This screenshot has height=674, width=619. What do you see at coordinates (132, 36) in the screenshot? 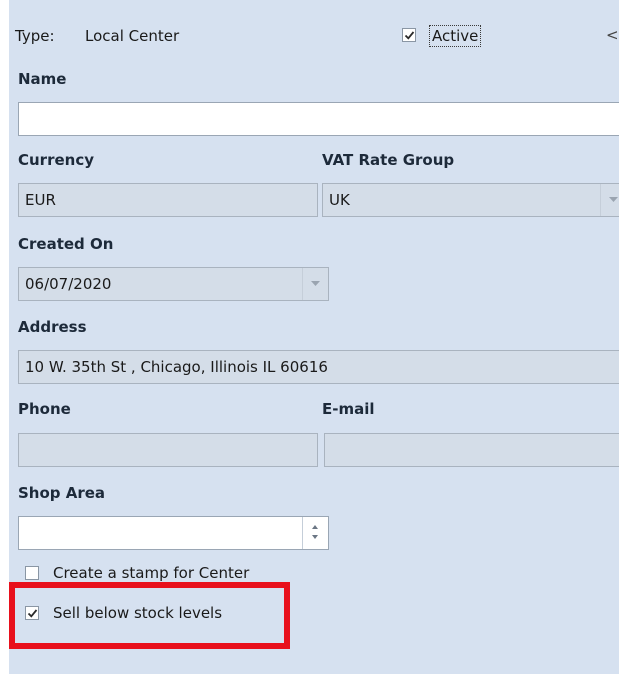
I see `type-value: Local Center` at bounding box center [132, 36].